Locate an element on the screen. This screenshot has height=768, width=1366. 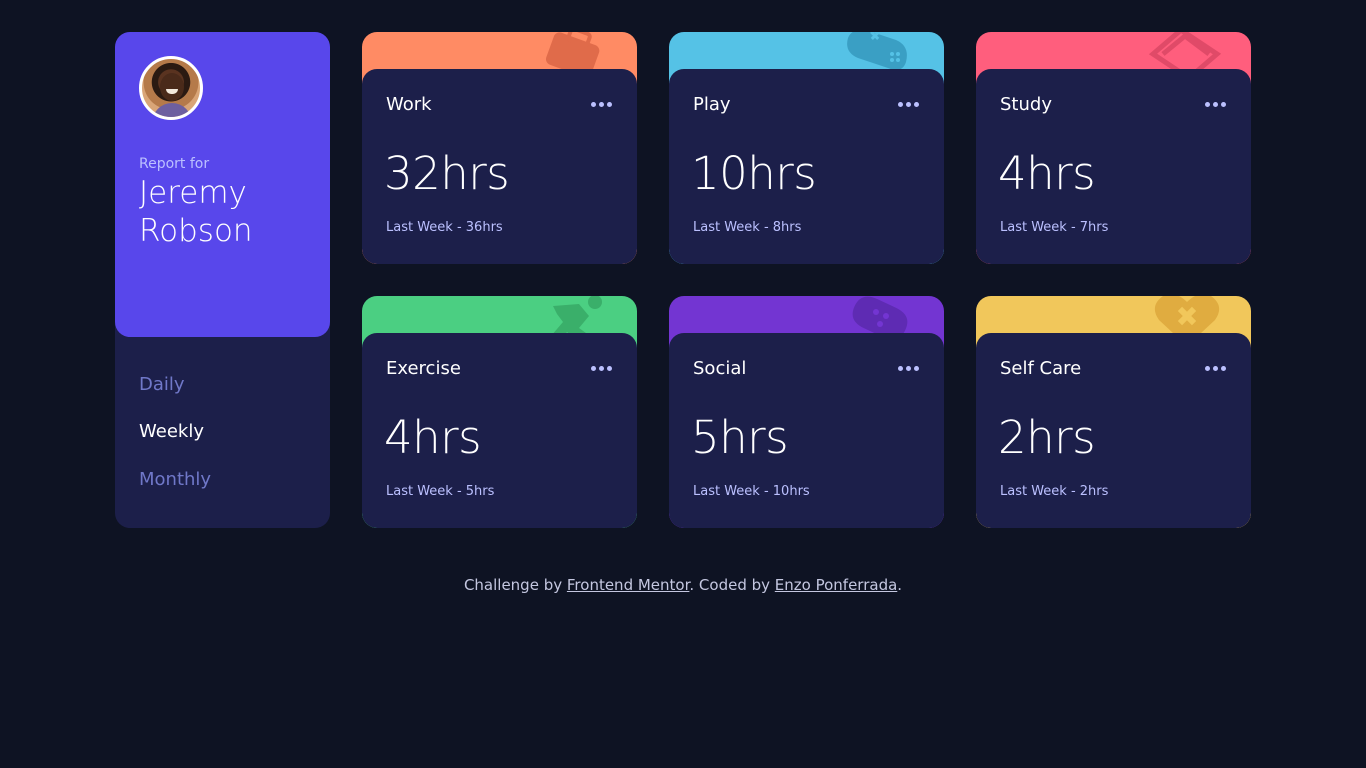
card-body: Play 10hrs Last Week - 8hrs is located at coordinates (806, 166).